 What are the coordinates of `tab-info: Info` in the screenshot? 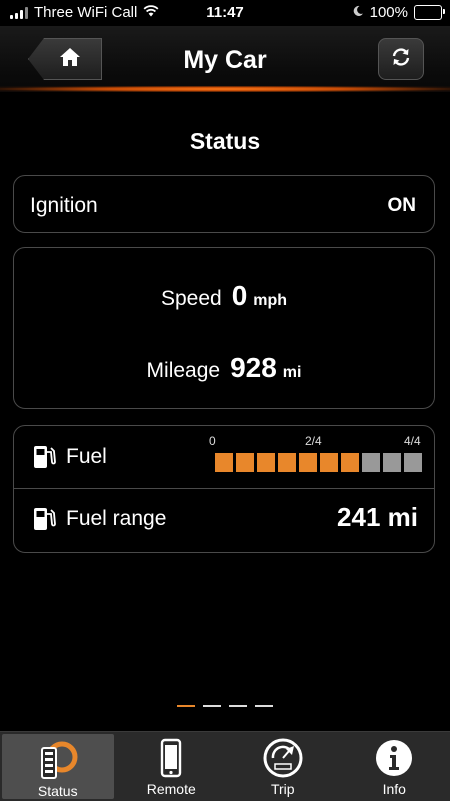 It's located at (394, 766).